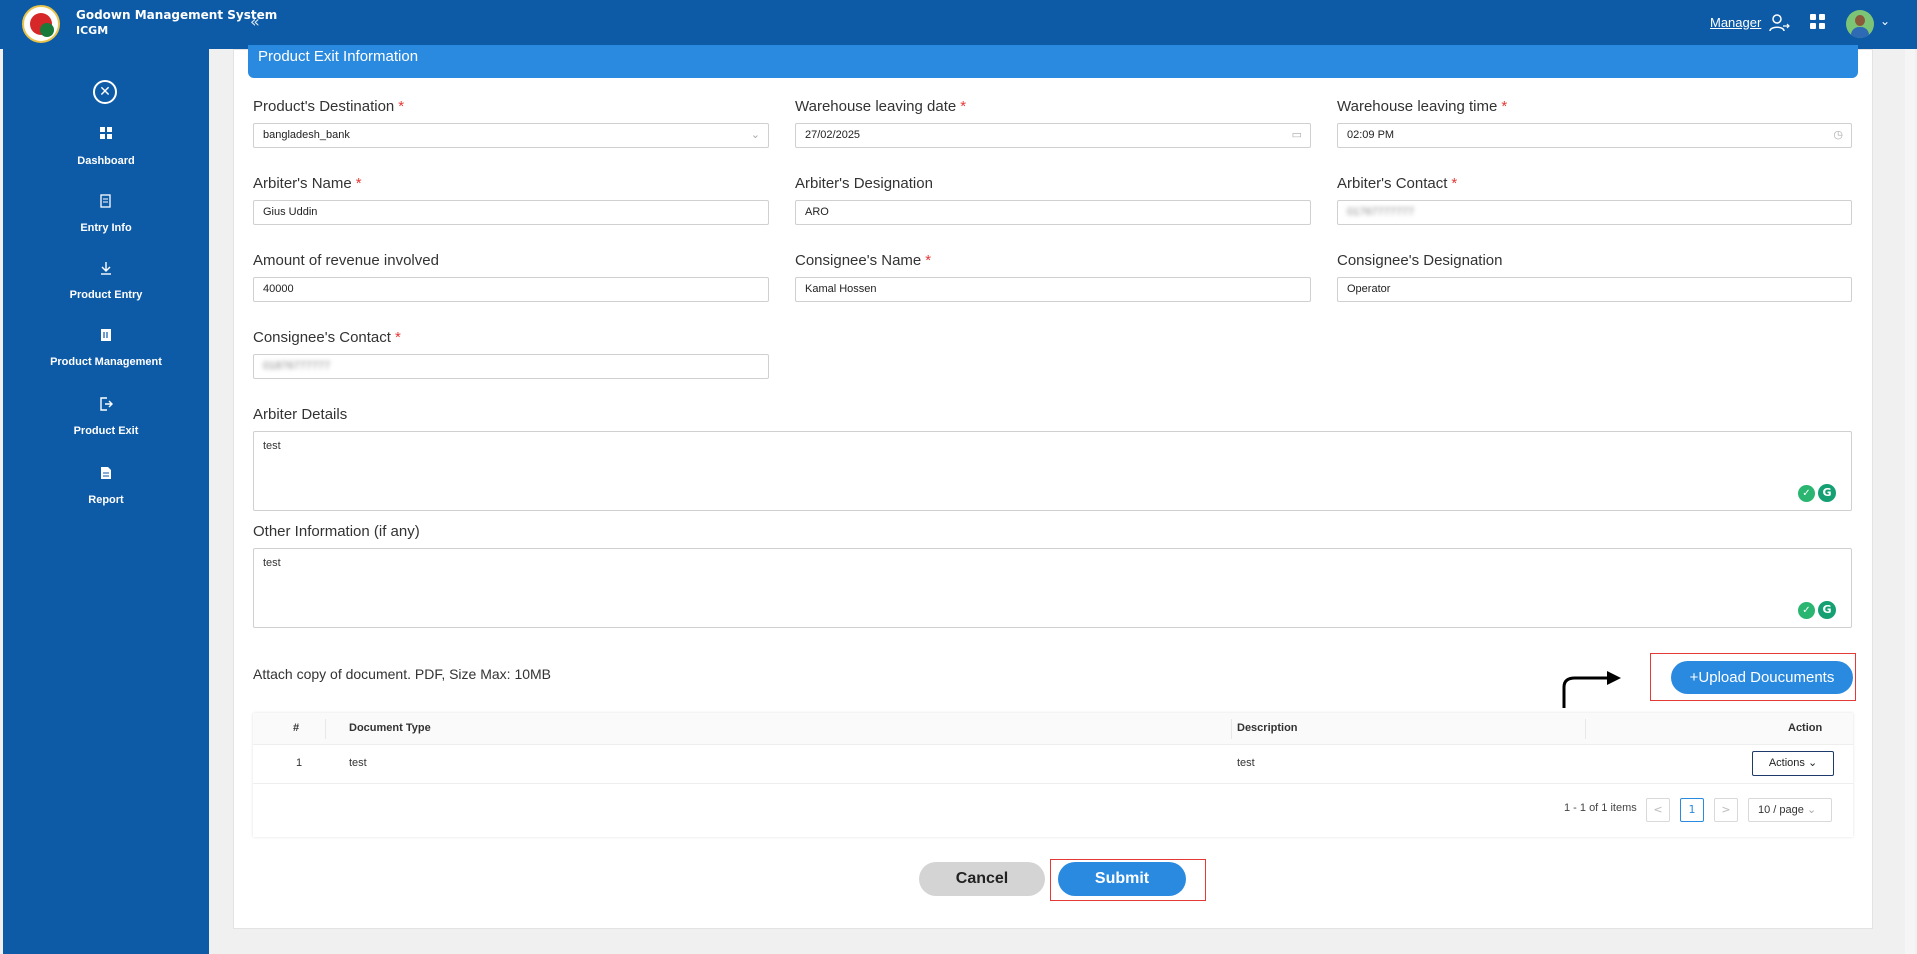 This screenshot has width=1917, height=954. Describe the element at coordinates (106, 268) in the screenshot. I see `download-icon` at that location.